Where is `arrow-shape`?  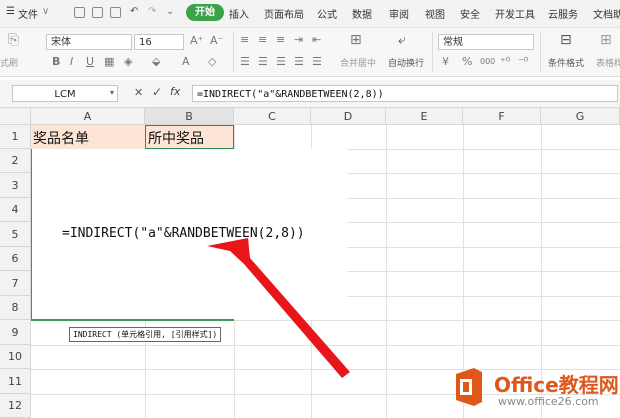
arrow-shape is located at coordinates (278, 308).